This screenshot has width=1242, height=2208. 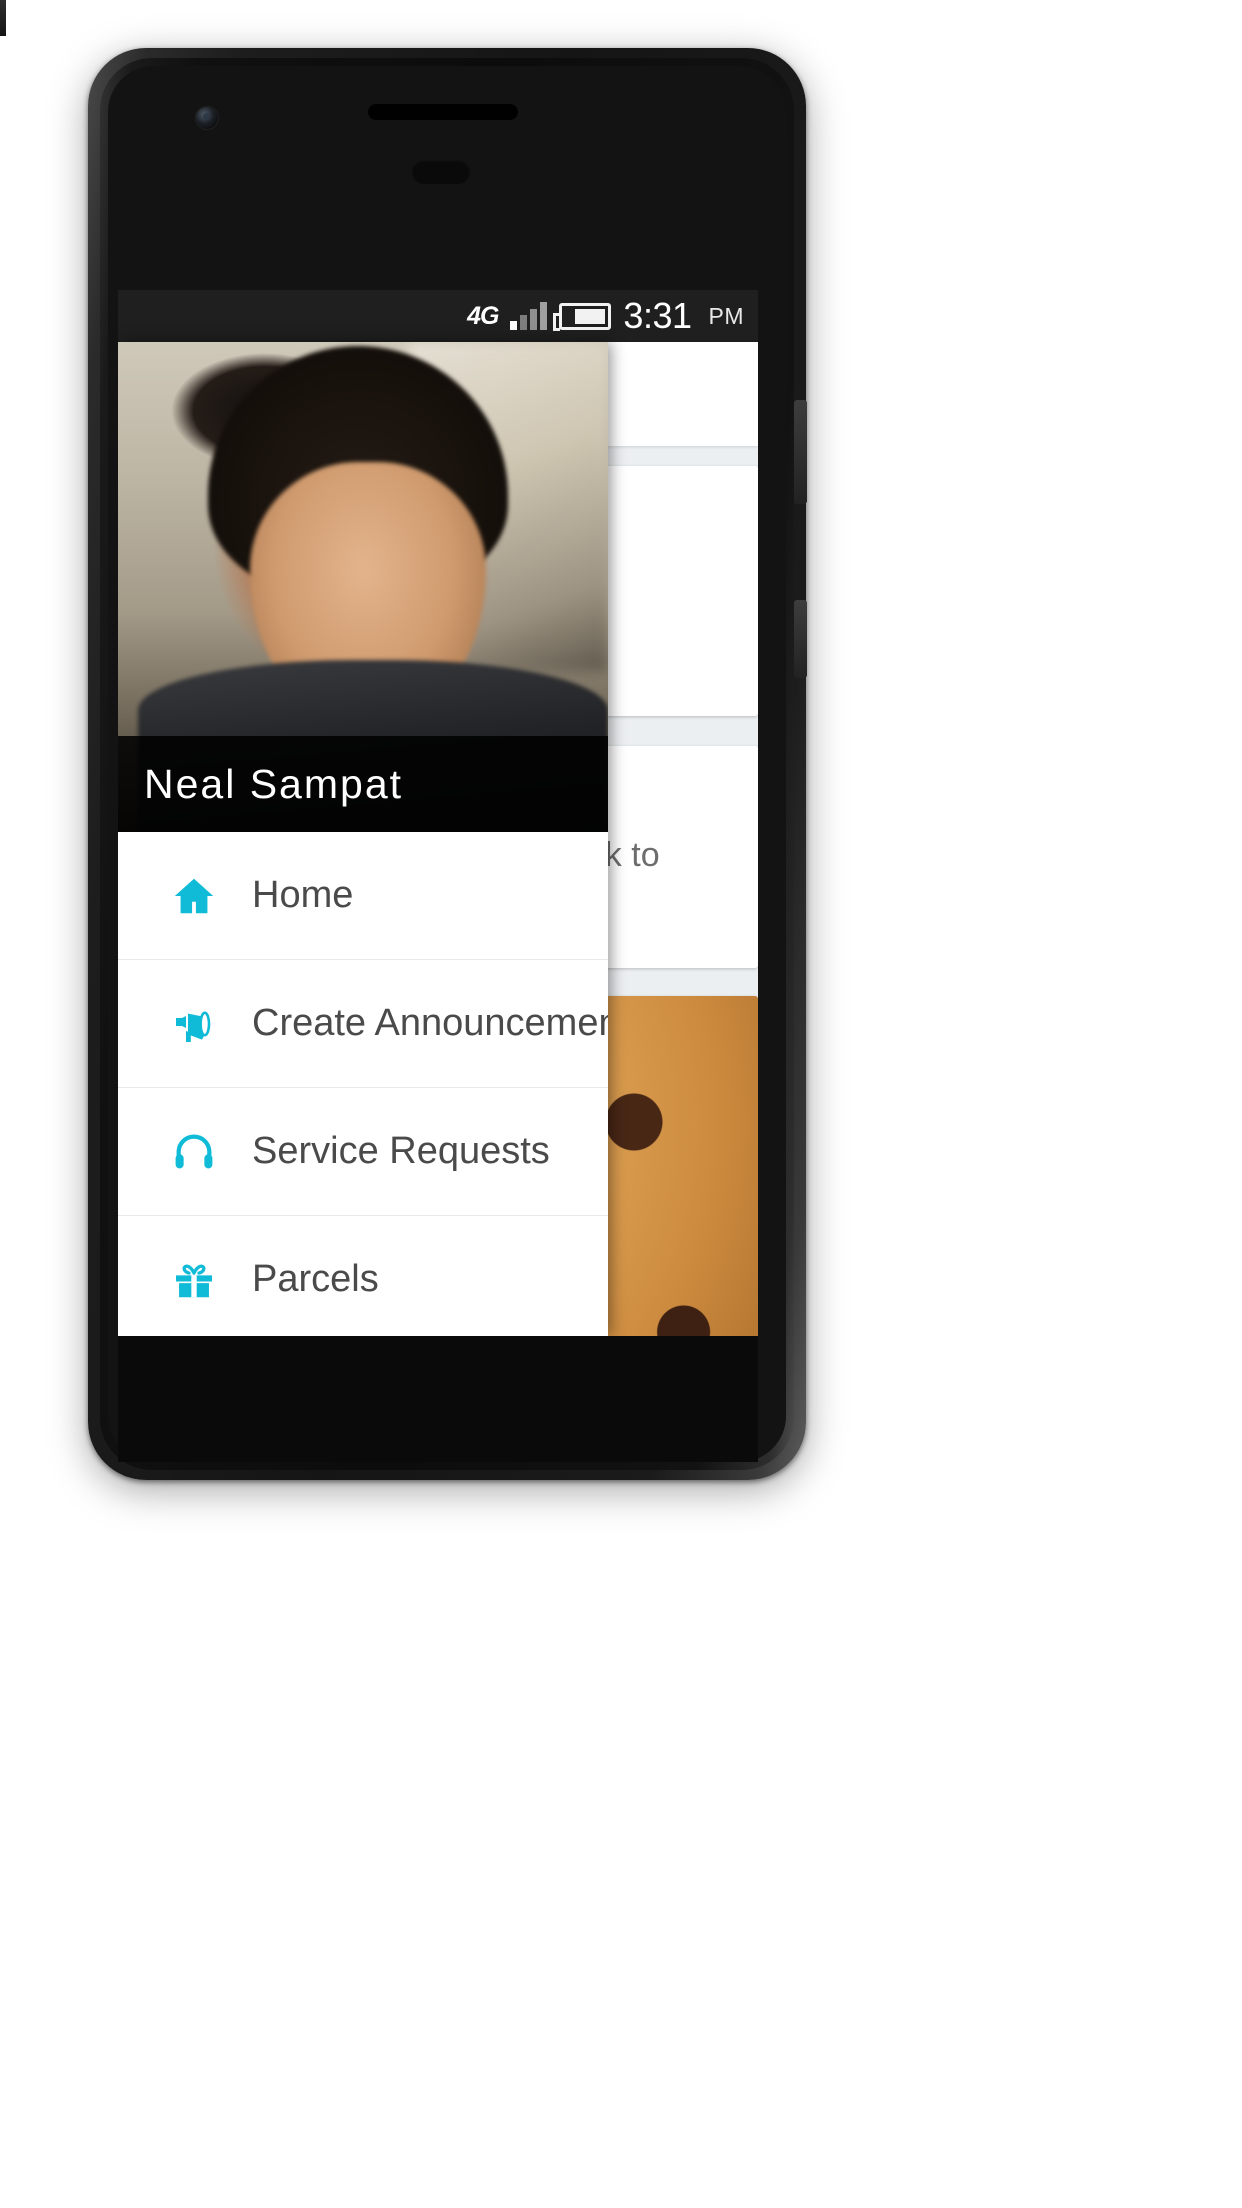 What do you see at coordinates (441, 172) in the screenshot?
I see `earpiece-speaker` at bounding box center [441, 172].